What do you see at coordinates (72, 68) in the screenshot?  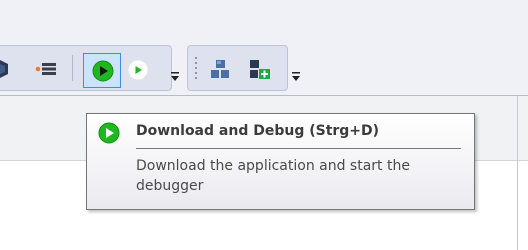 I see `toolbar-separator` at bounding box center [72, 68].